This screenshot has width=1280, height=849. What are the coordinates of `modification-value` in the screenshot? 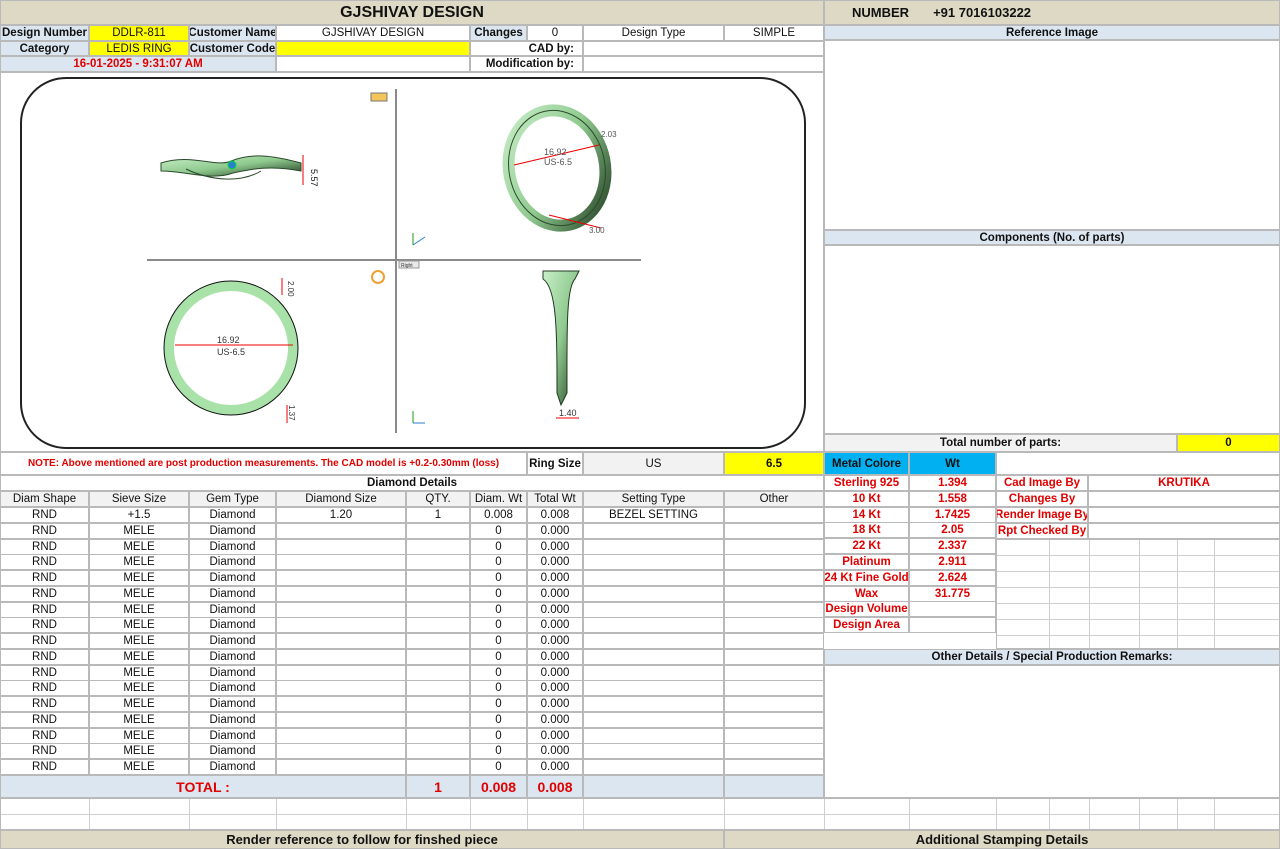 It's located at (703, 64).